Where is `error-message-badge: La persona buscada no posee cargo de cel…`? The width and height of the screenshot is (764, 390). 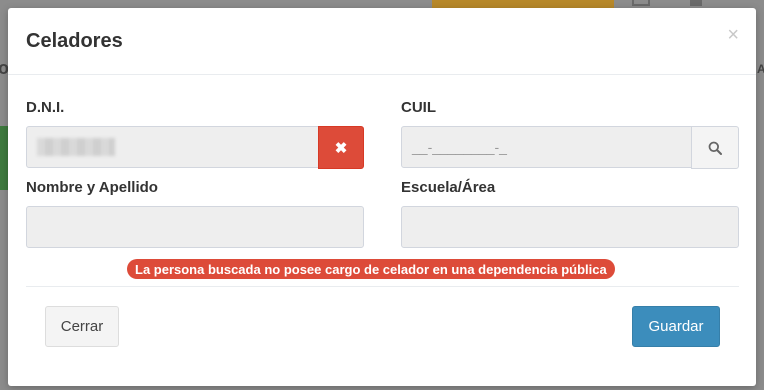 error-message-badge: La persona buscada no posee cargo de cel… is located at coordinates (371, 269).